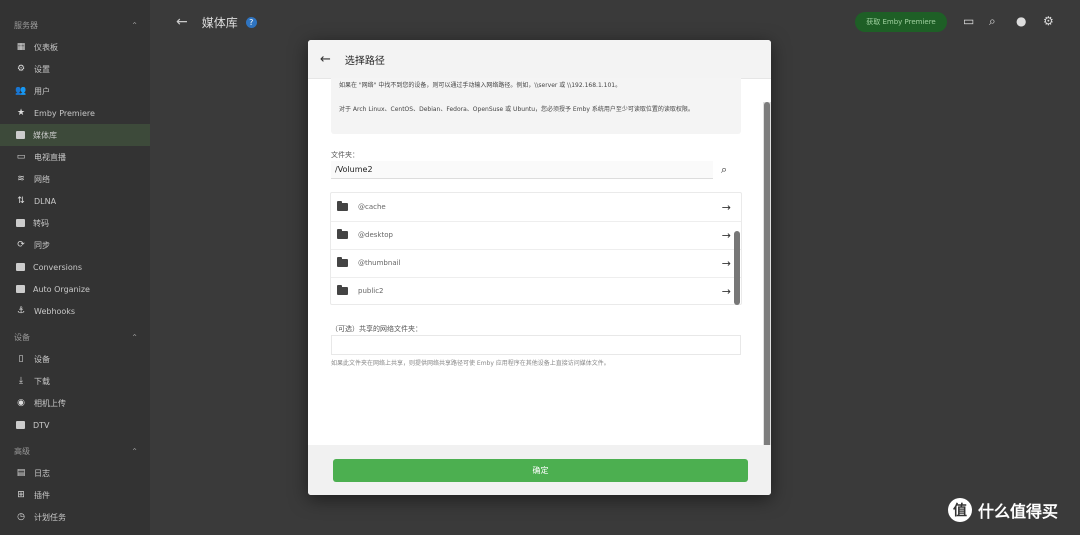 Image resolution: width=1080 pixels, height=535 pixels. What do you see at coordinates (1021, 21) in the screenshot?
I see `user-icon: ●` at bounding box center [1021, 21].